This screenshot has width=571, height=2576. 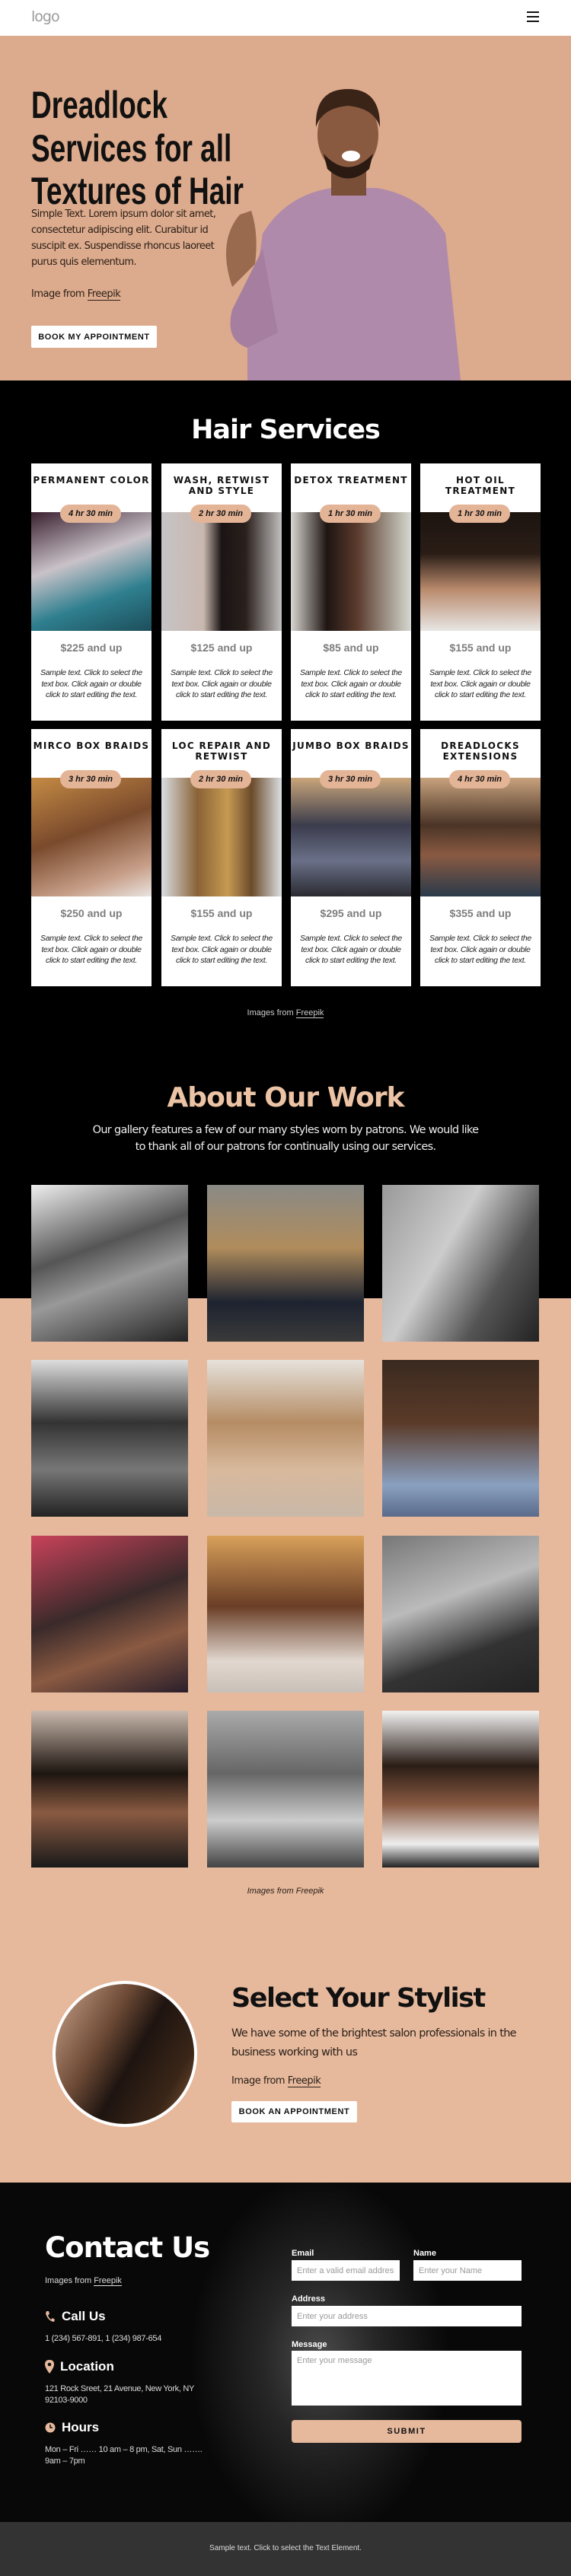 I want to click on services-title: Hair Services, so click(x=286, y=430).